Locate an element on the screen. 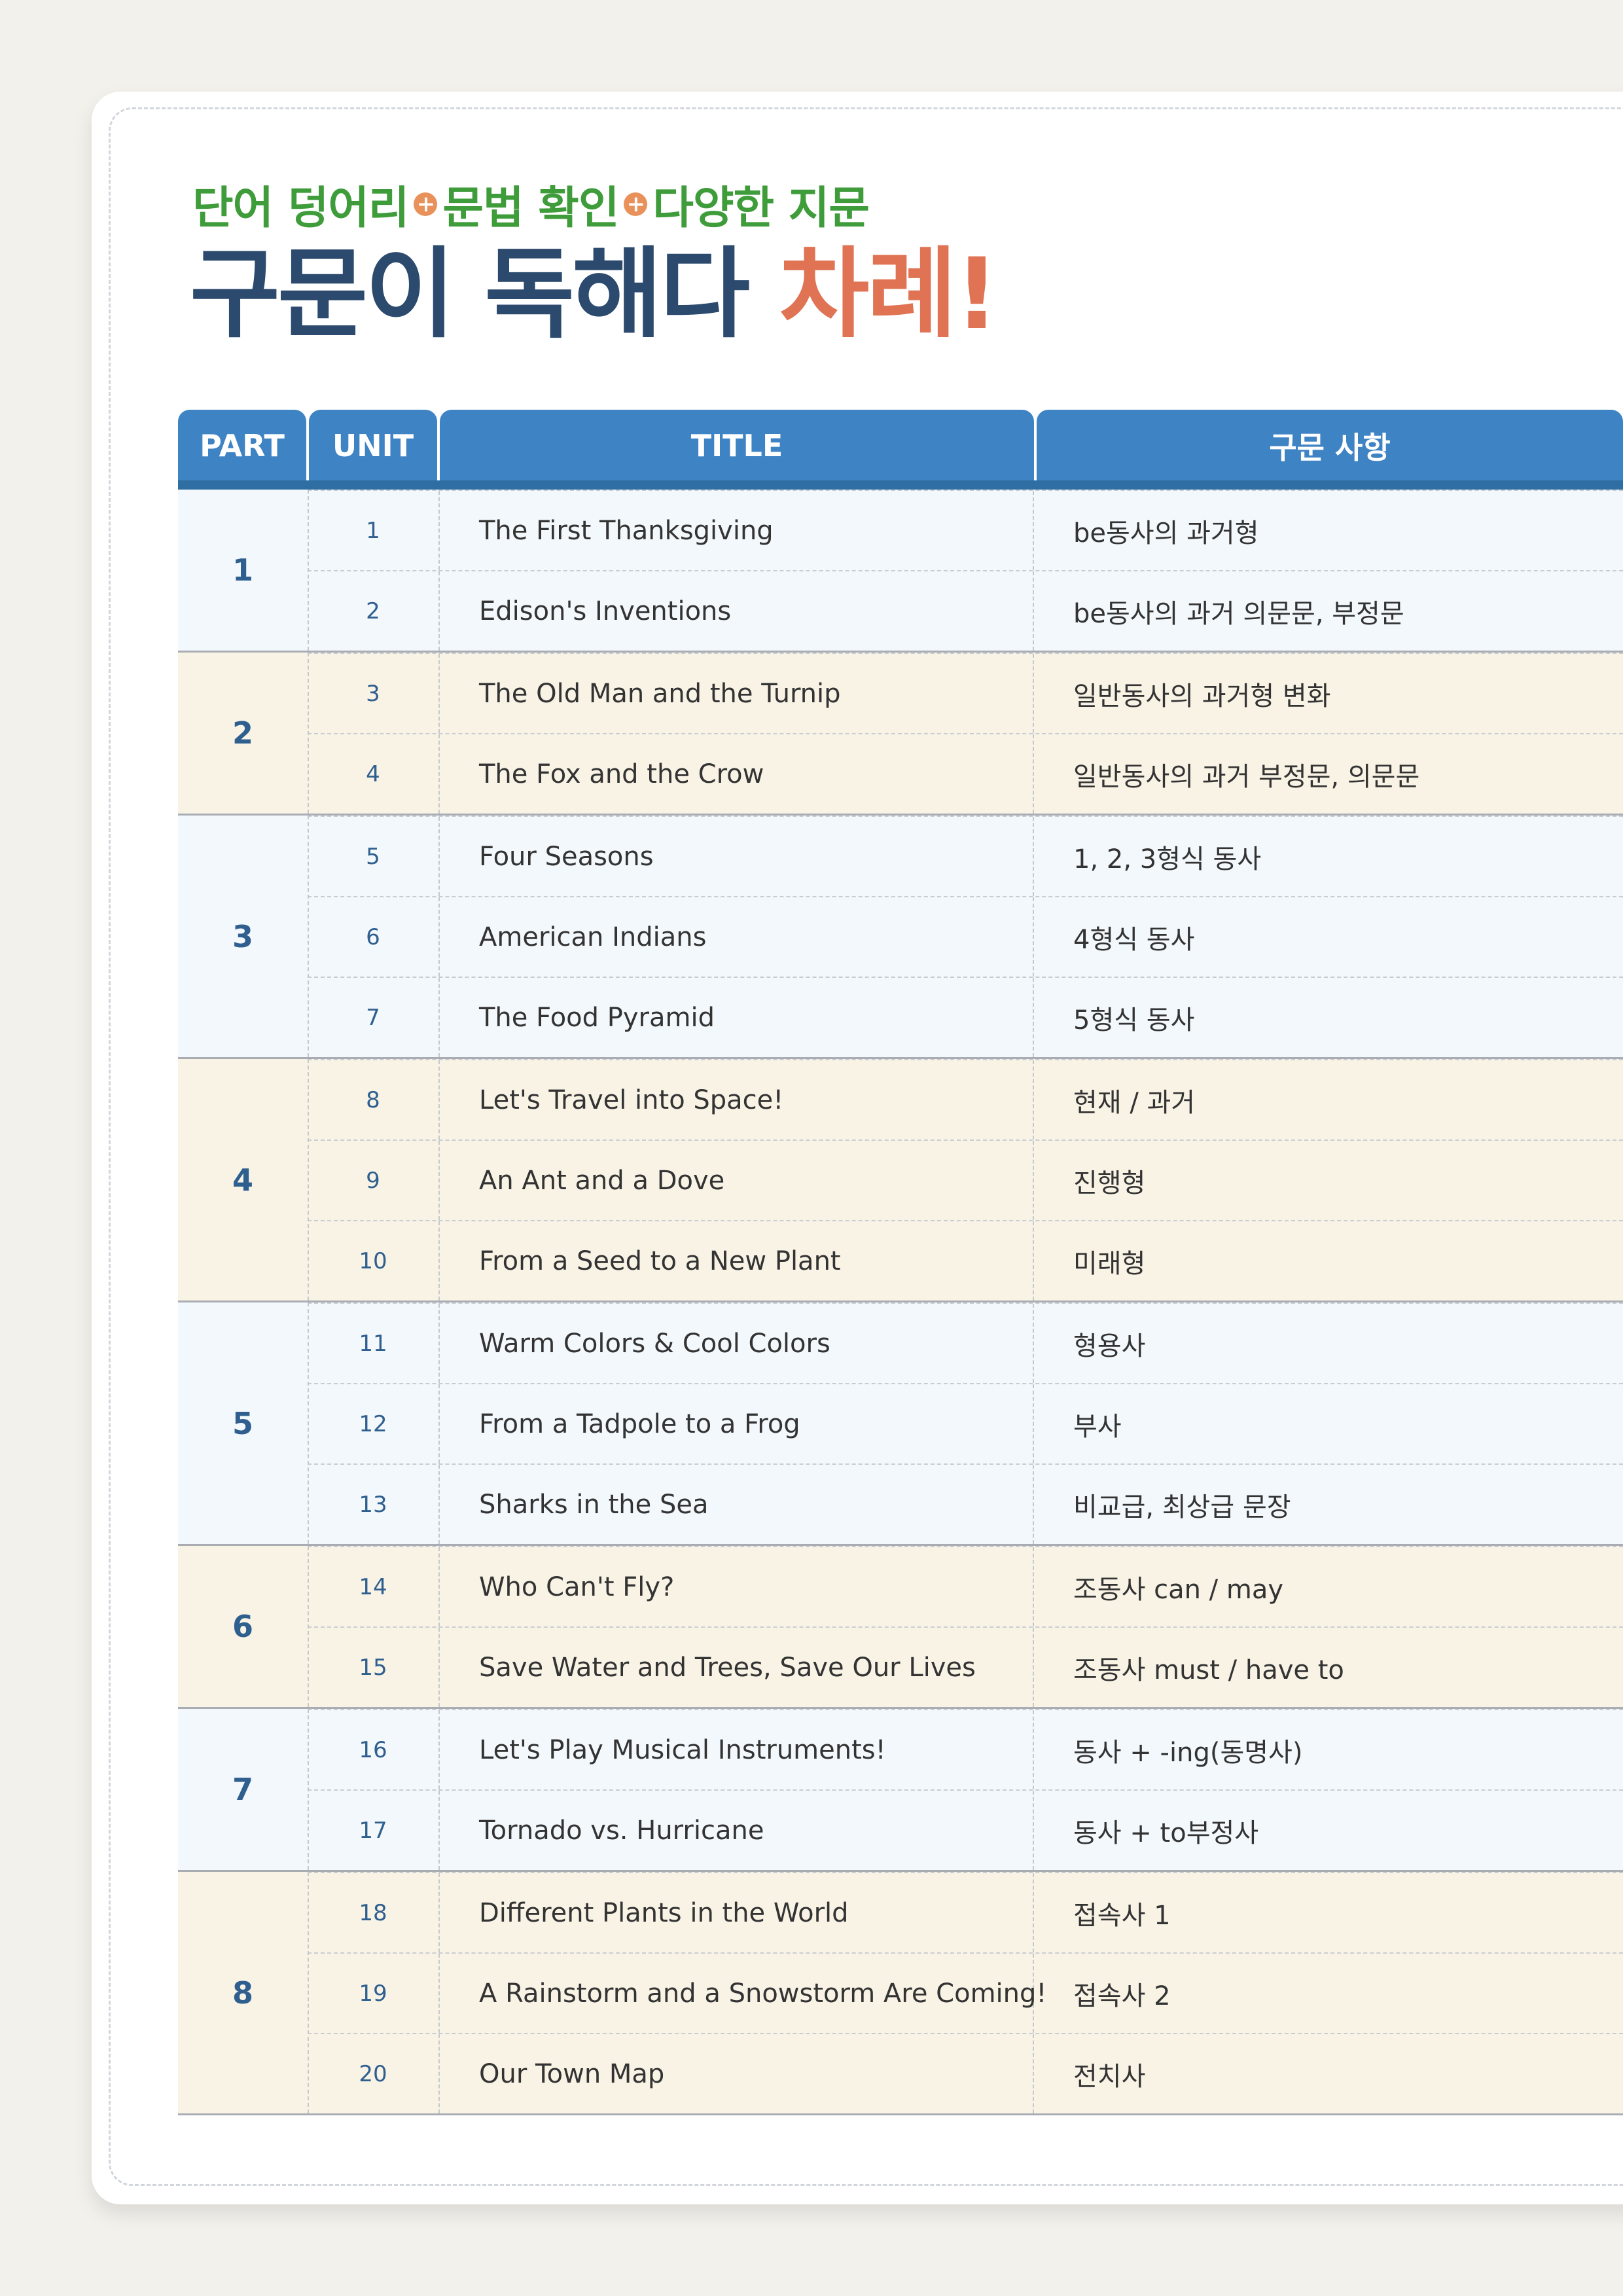 The height and width of the screenshot is (2296, 1623). column-header-title: TITLE is located at coordinates (737, 446).